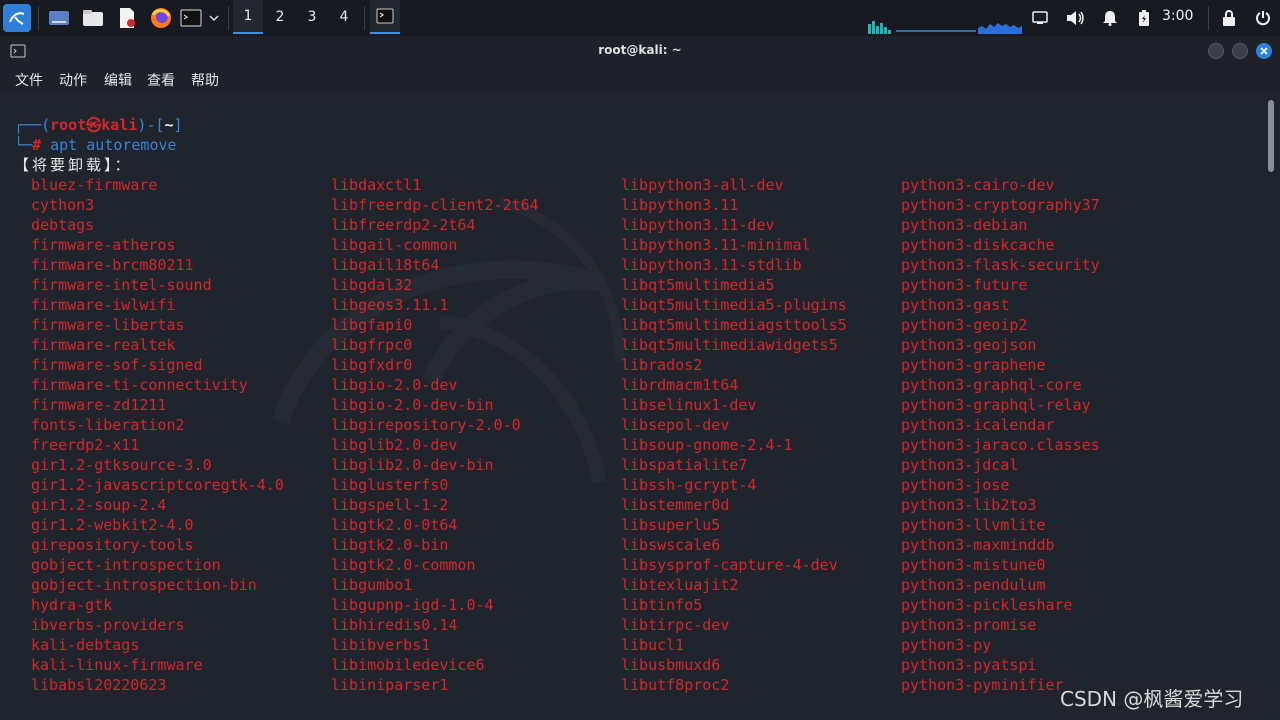 This screenshot has width=1280, height=720. What do you see at coordinates (85, 445) in the screenshot?
I see `package-item: freerdp2-x11` at bounding box center [85, 445].